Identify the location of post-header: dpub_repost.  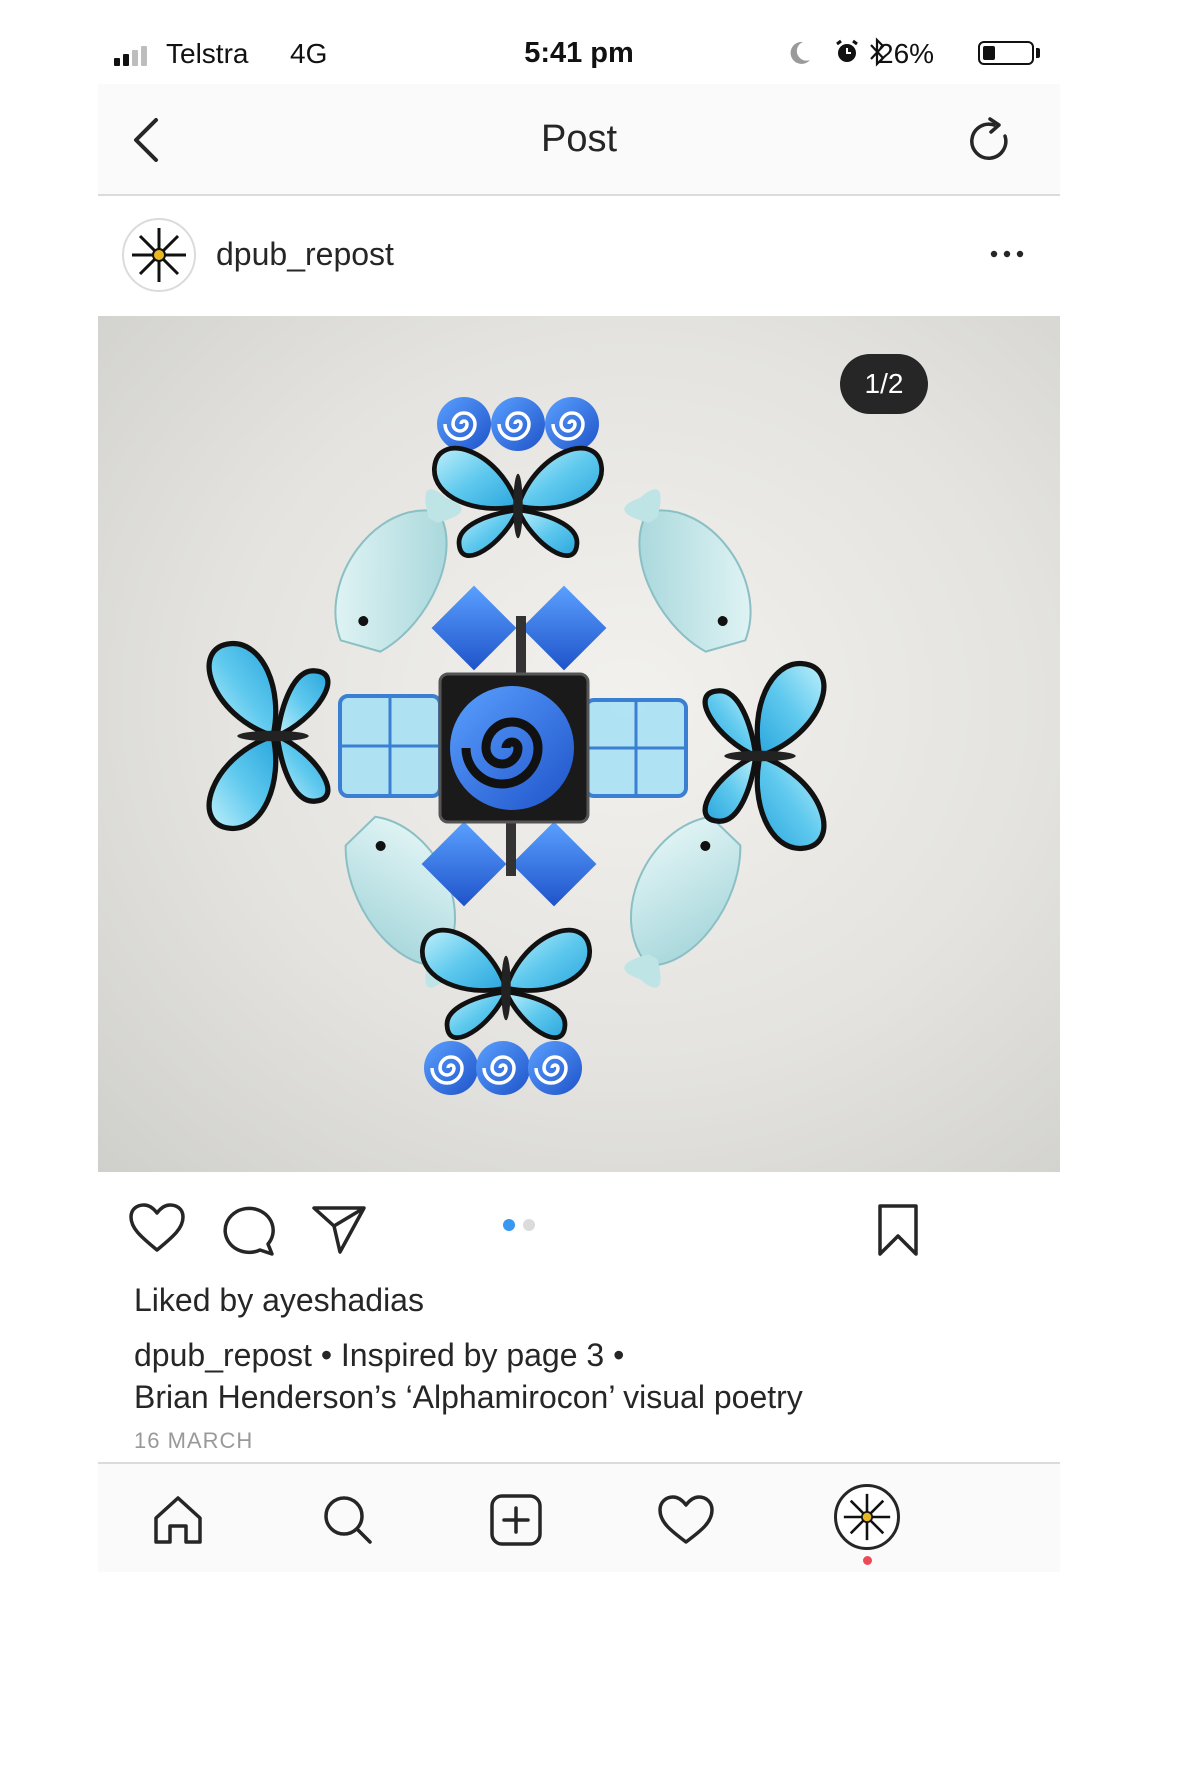
(579, 255).